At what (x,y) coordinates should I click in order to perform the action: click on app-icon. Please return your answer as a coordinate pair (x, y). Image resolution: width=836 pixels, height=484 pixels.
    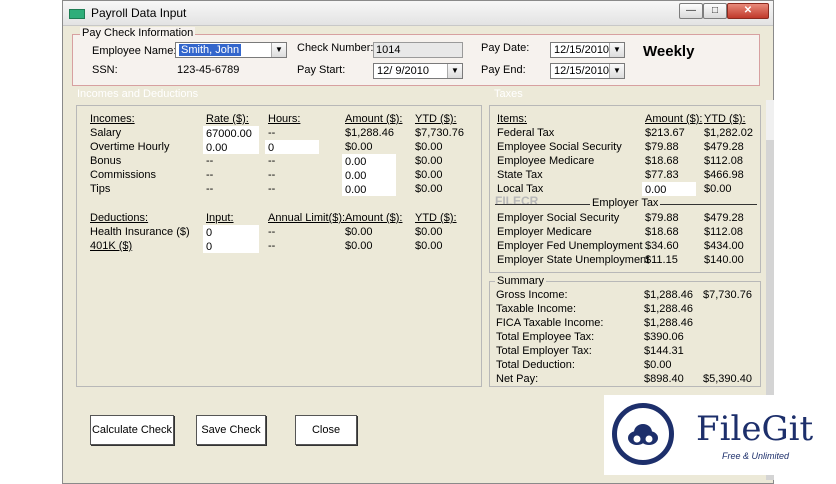
    Looking at the image, I should click on (77, 14).